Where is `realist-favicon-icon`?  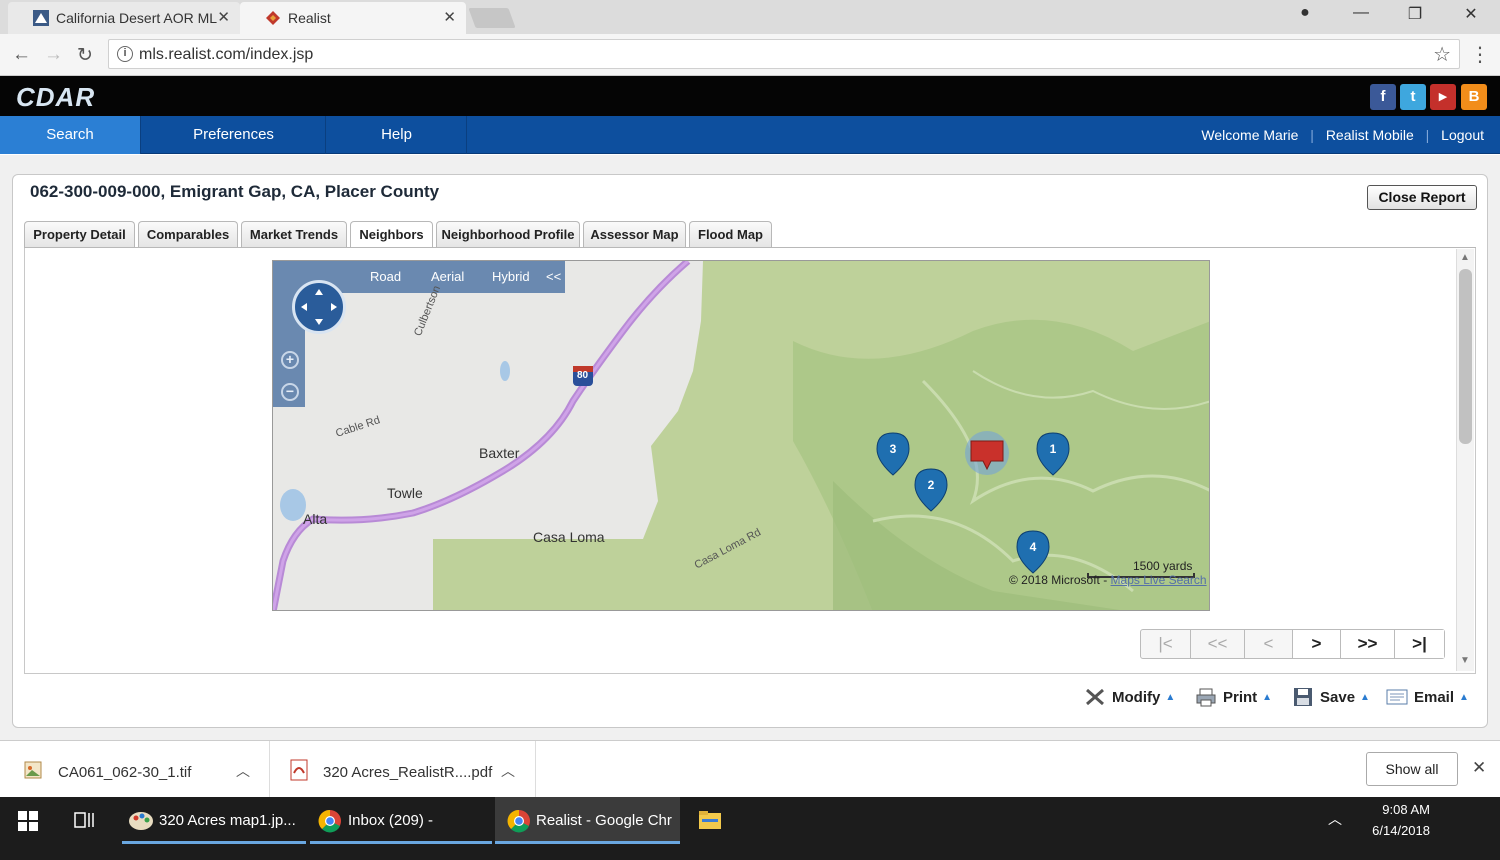 realist-favicon-icon is located at coordinates (273, 18).